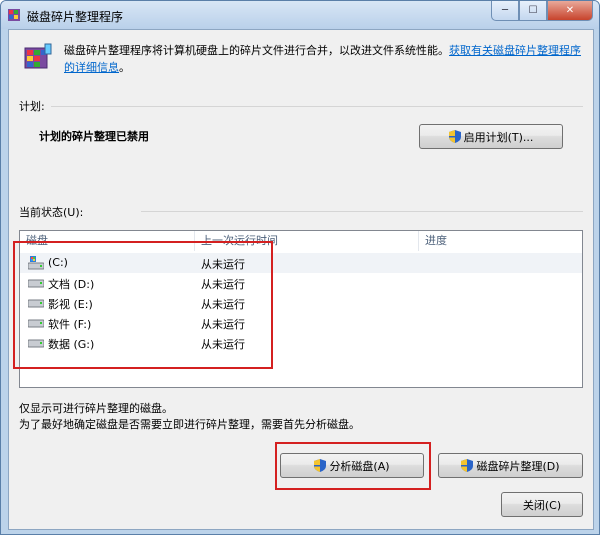  I want to click on intro-description: 磁盘碎片整理程序将计算机硬盘上的碎片文件进行合并，以改进文件系统性能。, so click(256, 50).